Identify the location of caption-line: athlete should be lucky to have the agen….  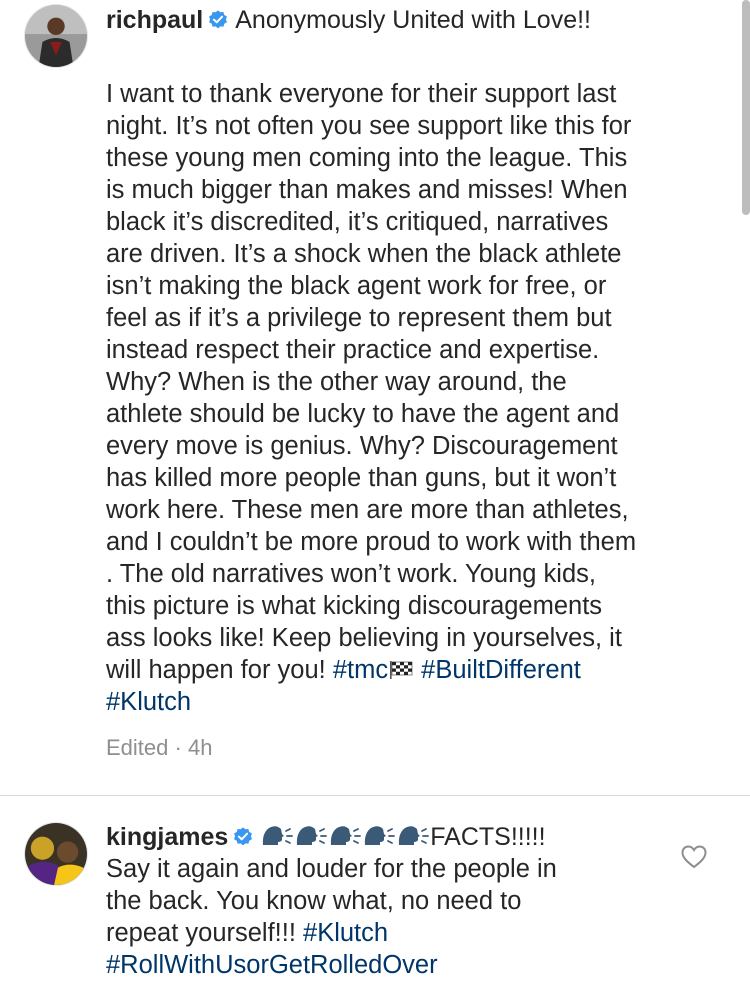
(363, 414).